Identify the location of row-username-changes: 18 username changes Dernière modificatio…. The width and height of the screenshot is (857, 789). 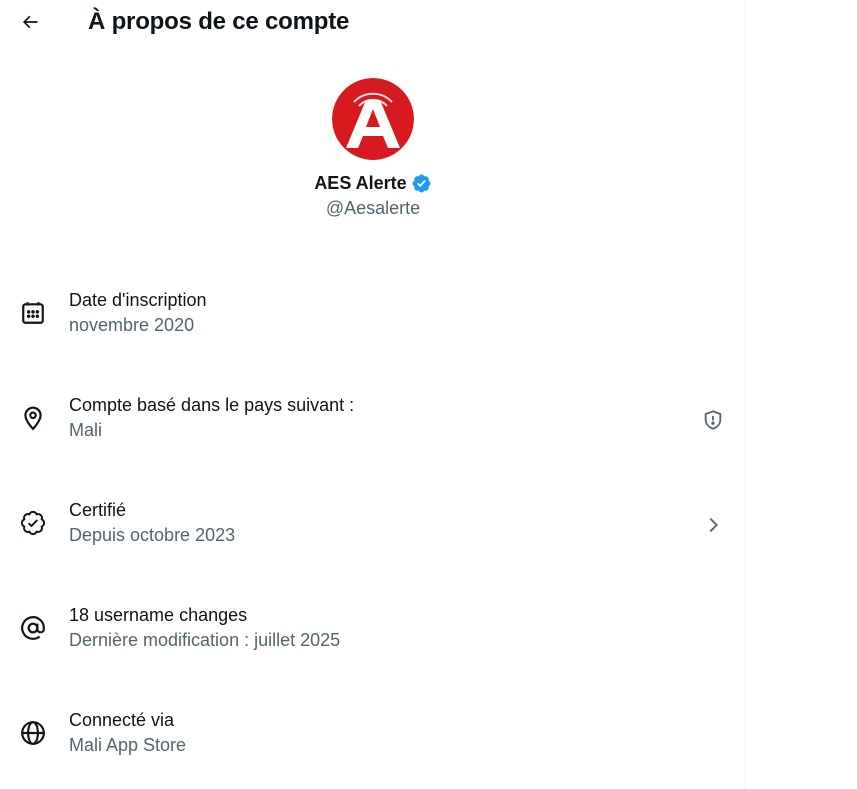
(373, 627).